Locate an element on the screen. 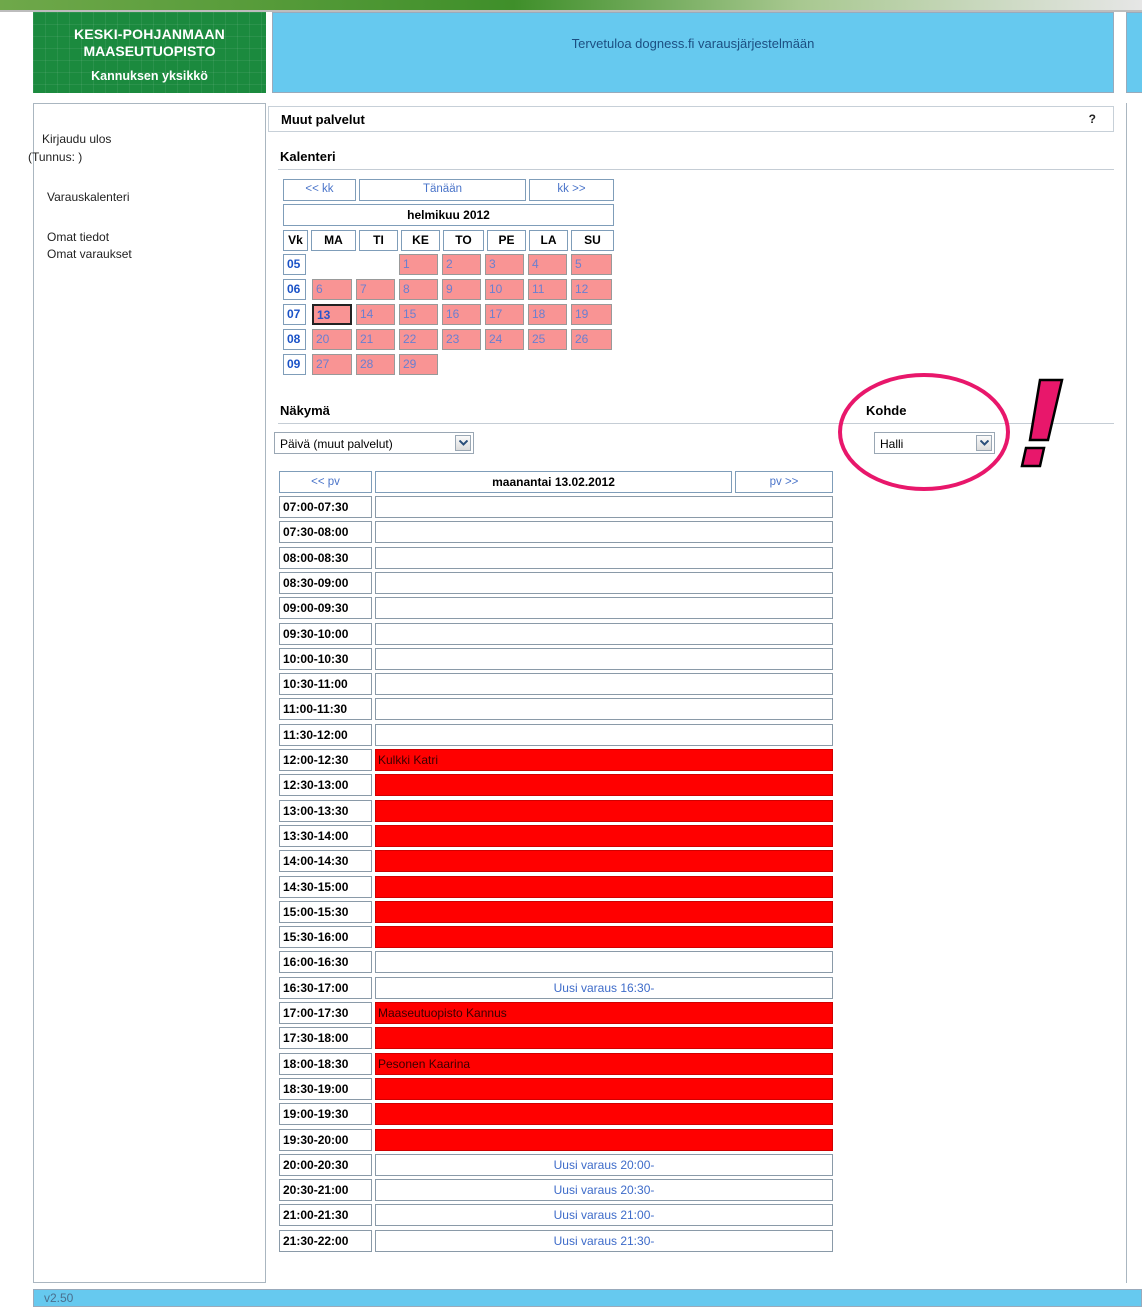 This screenshot has width=1142, height=1307. time-slot-label: 11:00-11:30 is located at coordinates (325, 709).